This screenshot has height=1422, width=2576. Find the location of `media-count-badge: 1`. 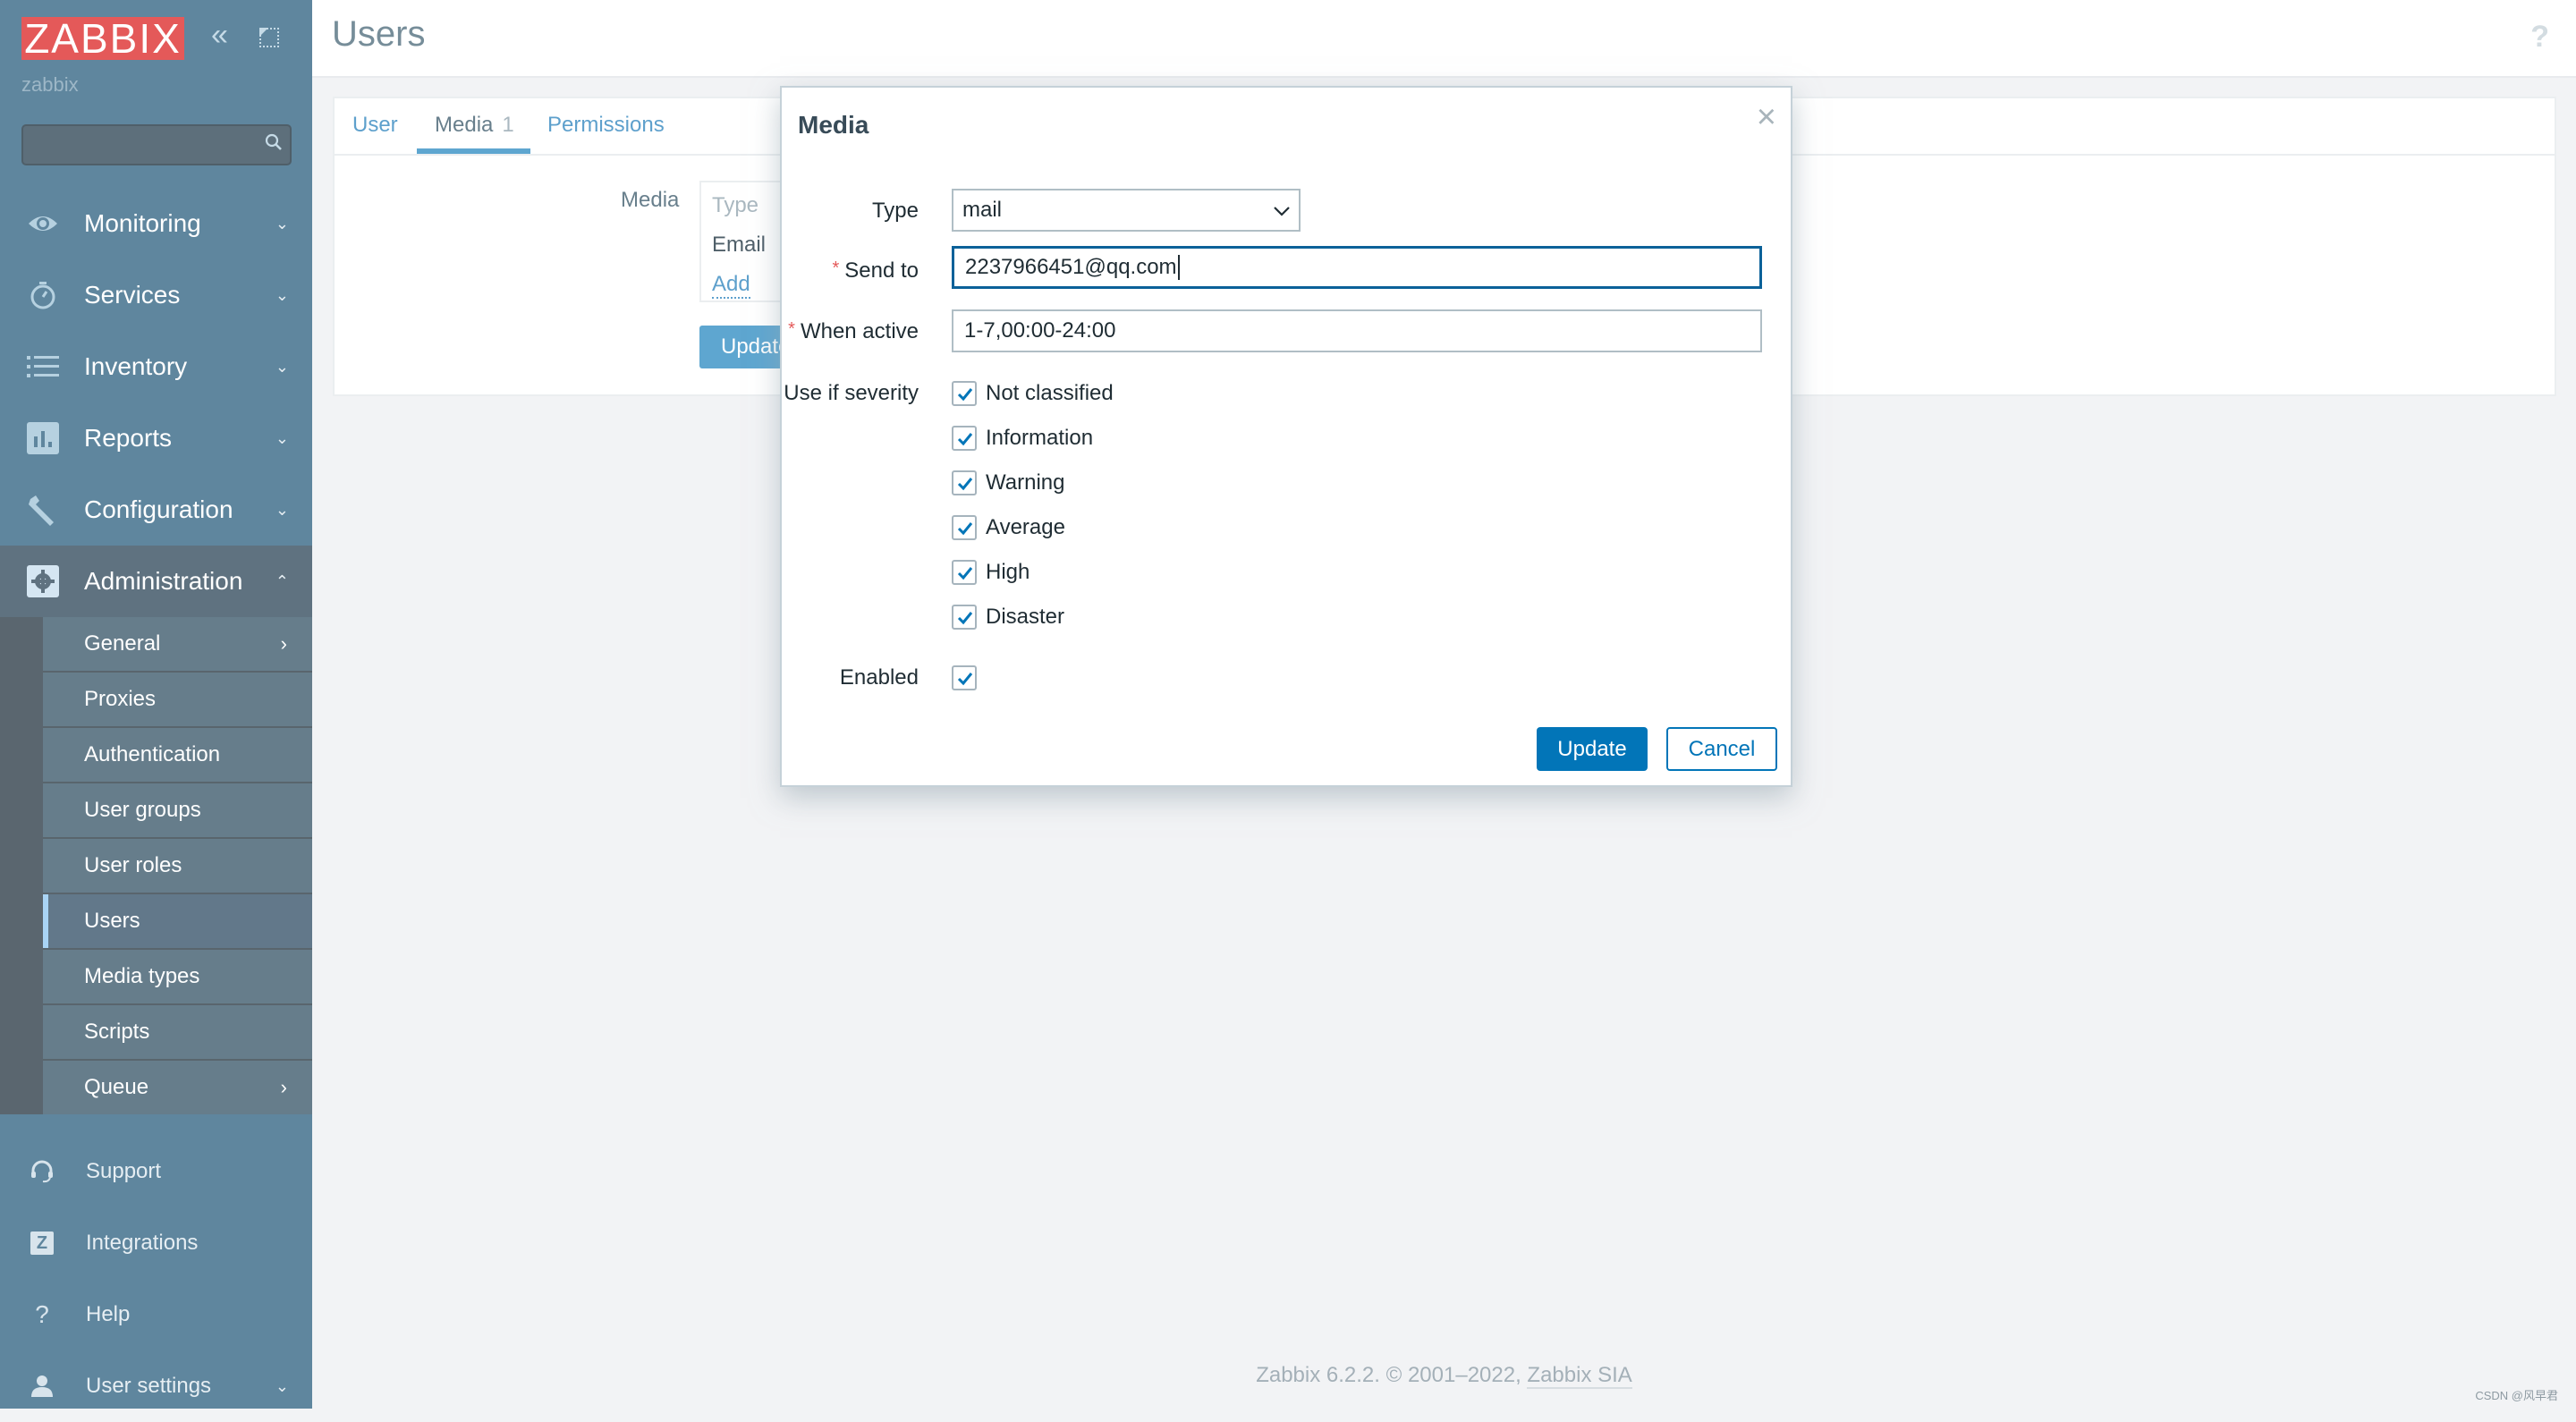

media-count-badge: 1 is located at coordinates (508, 125).